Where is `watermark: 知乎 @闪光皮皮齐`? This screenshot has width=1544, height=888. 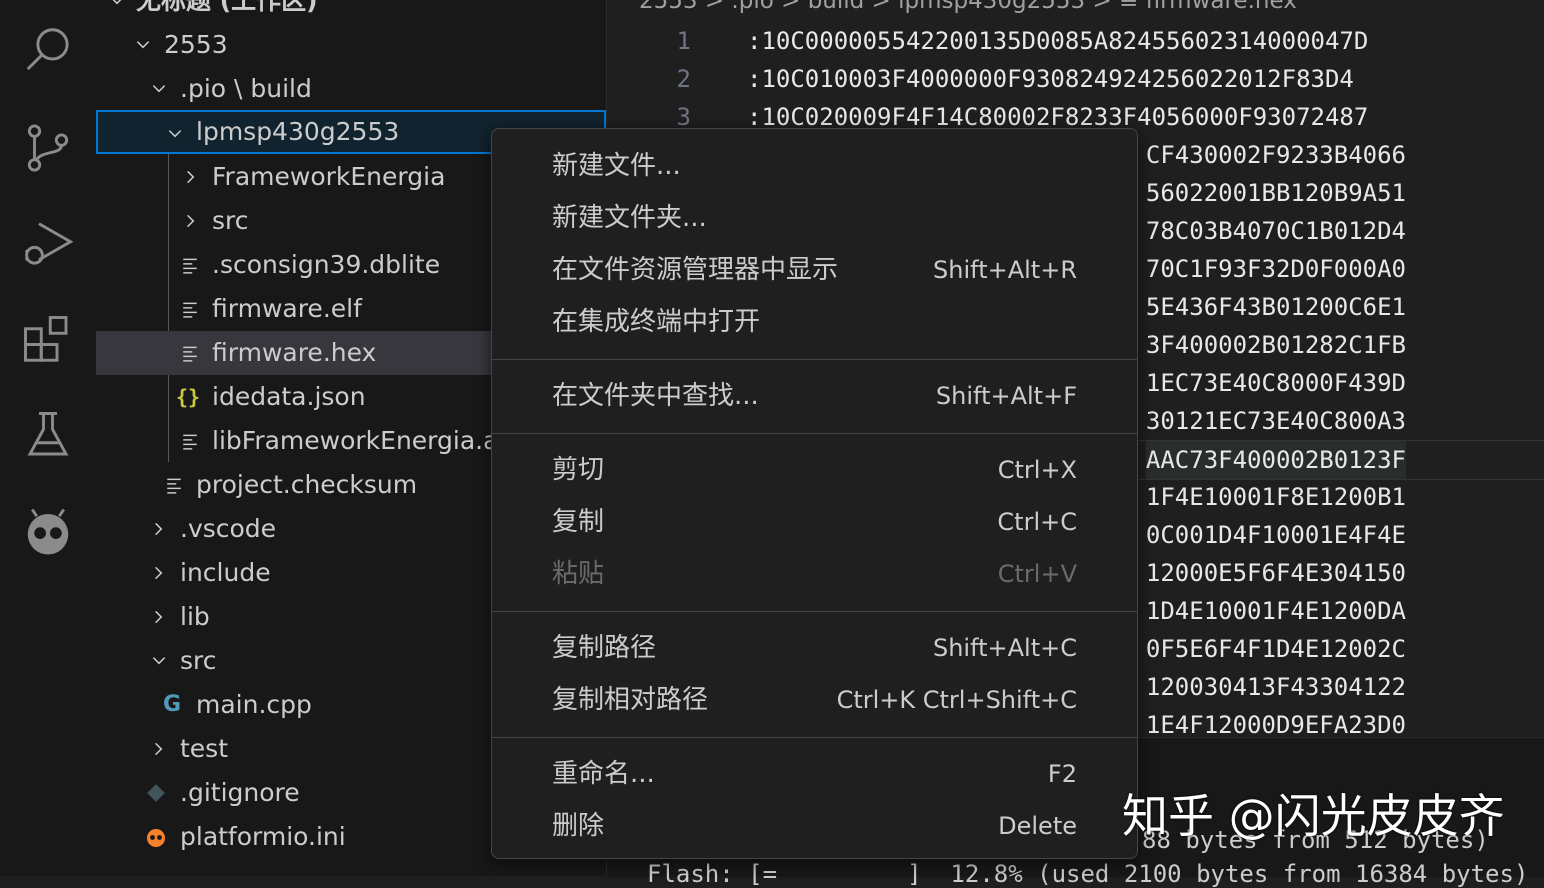
watermark: 知乎 @闪光皮皮齐 is located at coordinates (1313, 816).